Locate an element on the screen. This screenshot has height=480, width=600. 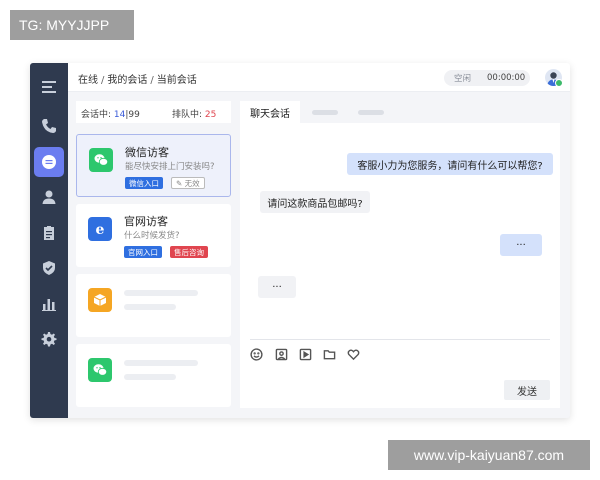
status-tag: ✎ 无效 is located at coordinates (188, 183).